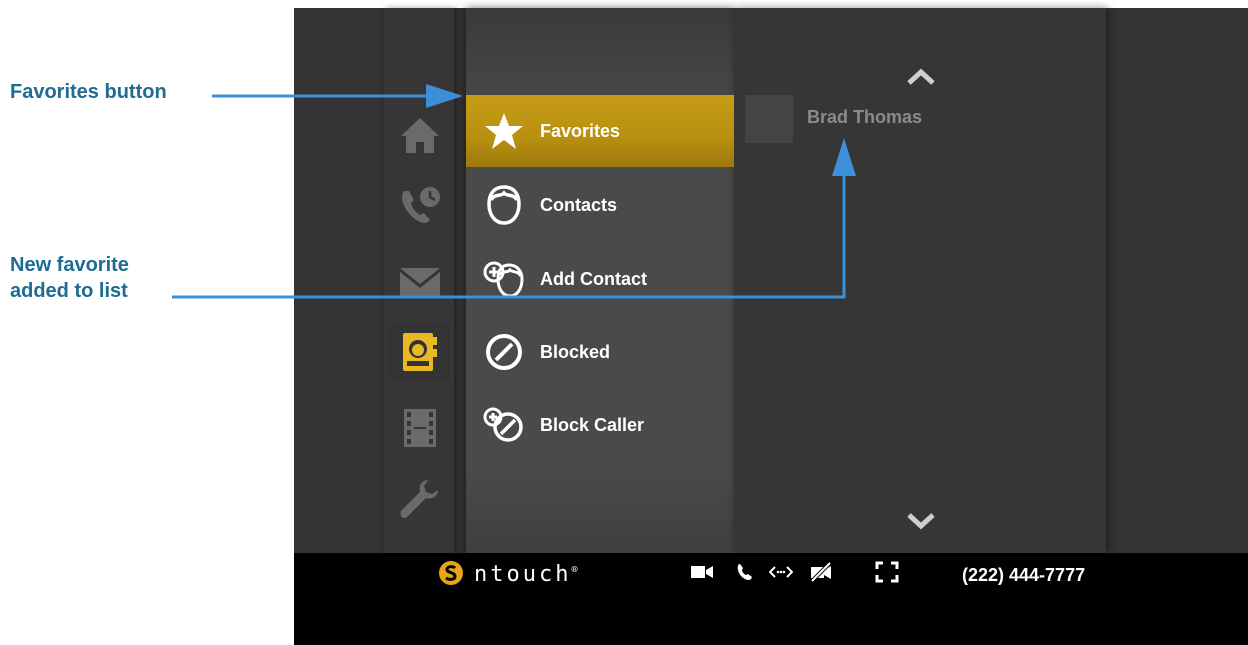 Image resolution: width=1248 pixels, height=645 pixels. I want to click on nav-settings, so click(420, 498).